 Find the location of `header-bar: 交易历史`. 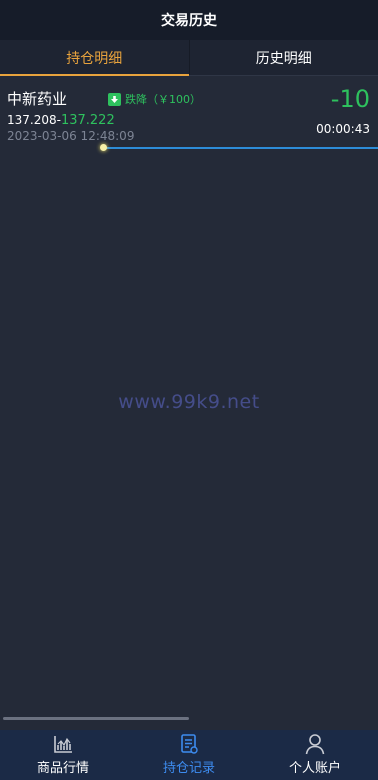

header-bar: 交易历史 is located at coordinates (189, 20).